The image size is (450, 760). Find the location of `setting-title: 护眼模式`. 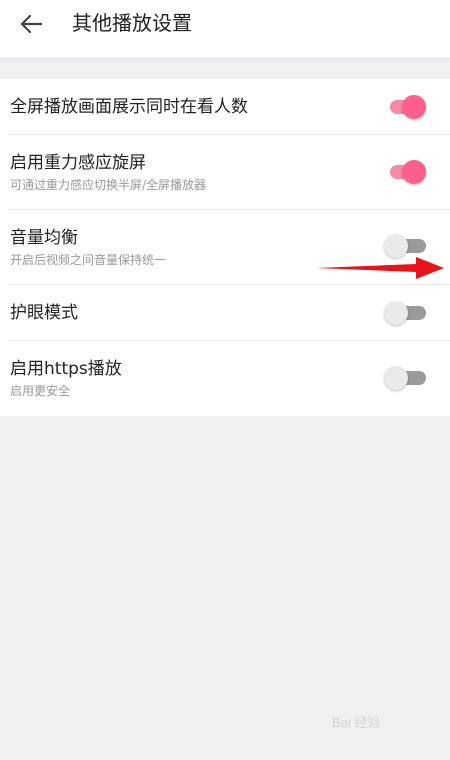

setting-title: 护眼模式 is located at coordinates (44, 313).